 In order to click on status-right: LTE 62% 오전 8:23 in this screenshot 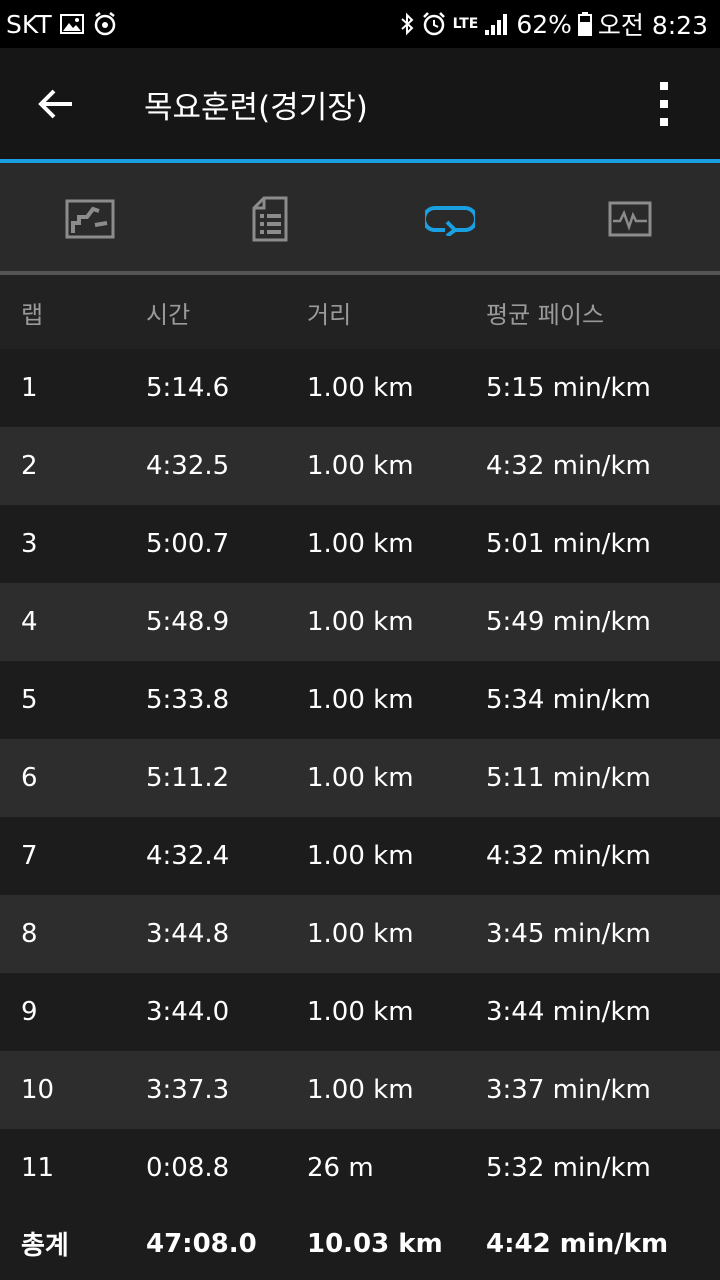, I will do `click(559, 24)`.